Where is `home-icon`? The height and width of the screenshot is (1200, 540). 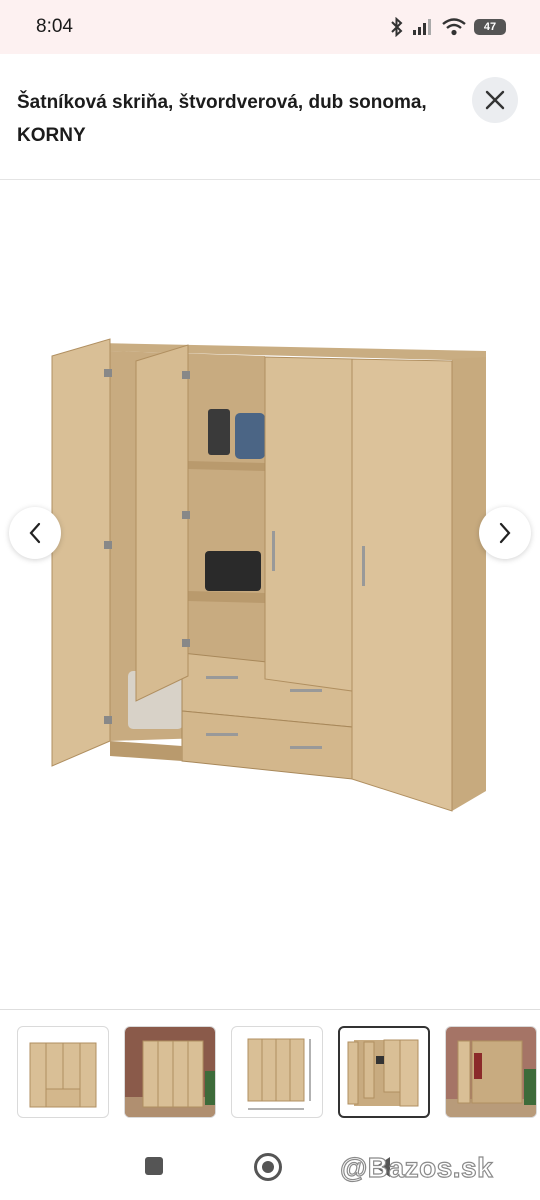 home-icon is located at coordinates (268, 1167).